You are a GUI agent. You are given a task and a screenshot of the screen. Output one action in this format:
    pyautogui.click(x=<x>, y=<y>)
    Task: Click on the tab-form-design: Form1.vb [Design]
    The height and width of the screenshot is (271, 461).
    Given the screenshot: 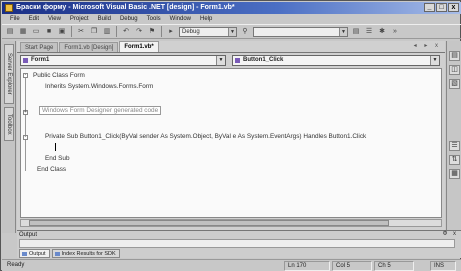 What is the action you would take?
    pyautogui.click(x=89, y=47)
    